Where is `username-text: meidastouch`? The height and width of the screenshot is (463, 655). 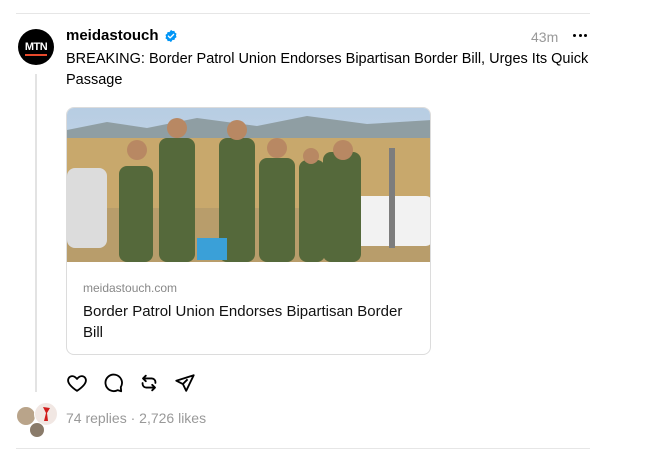 username-text: meidastouch is located at coordinates (112, 35).